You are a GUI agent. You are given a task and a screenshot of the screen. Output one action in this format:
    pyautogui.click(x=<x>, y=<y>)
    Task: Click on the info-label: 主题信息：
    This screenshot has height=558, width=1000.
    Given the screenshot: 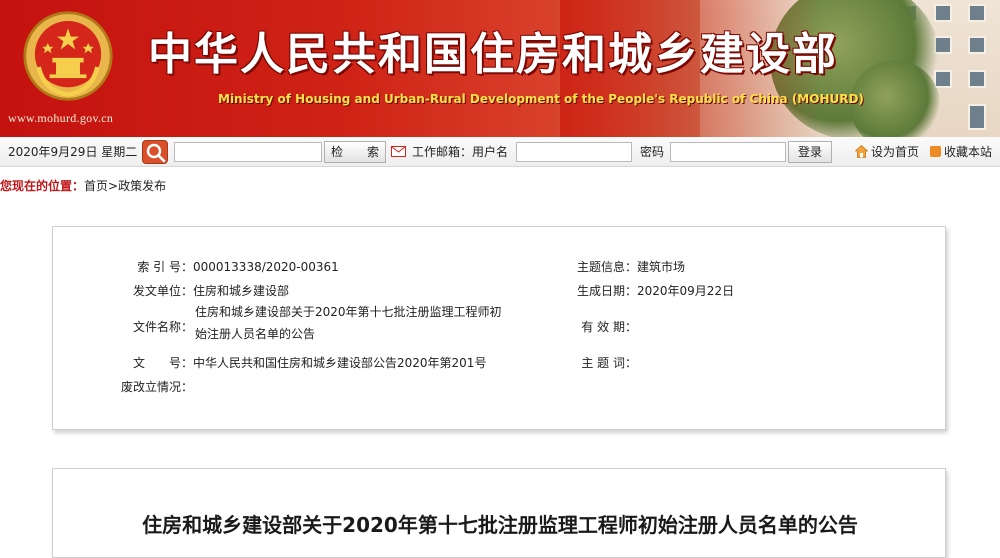 What is the action you would take?
    pyautogui.click(x=606, y=267)
    